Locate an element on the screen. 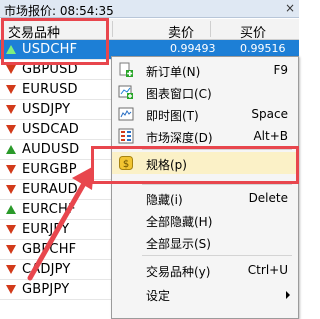  menu-item-chart-window: 图表窗口(C) is located at coordinates (205, 92).